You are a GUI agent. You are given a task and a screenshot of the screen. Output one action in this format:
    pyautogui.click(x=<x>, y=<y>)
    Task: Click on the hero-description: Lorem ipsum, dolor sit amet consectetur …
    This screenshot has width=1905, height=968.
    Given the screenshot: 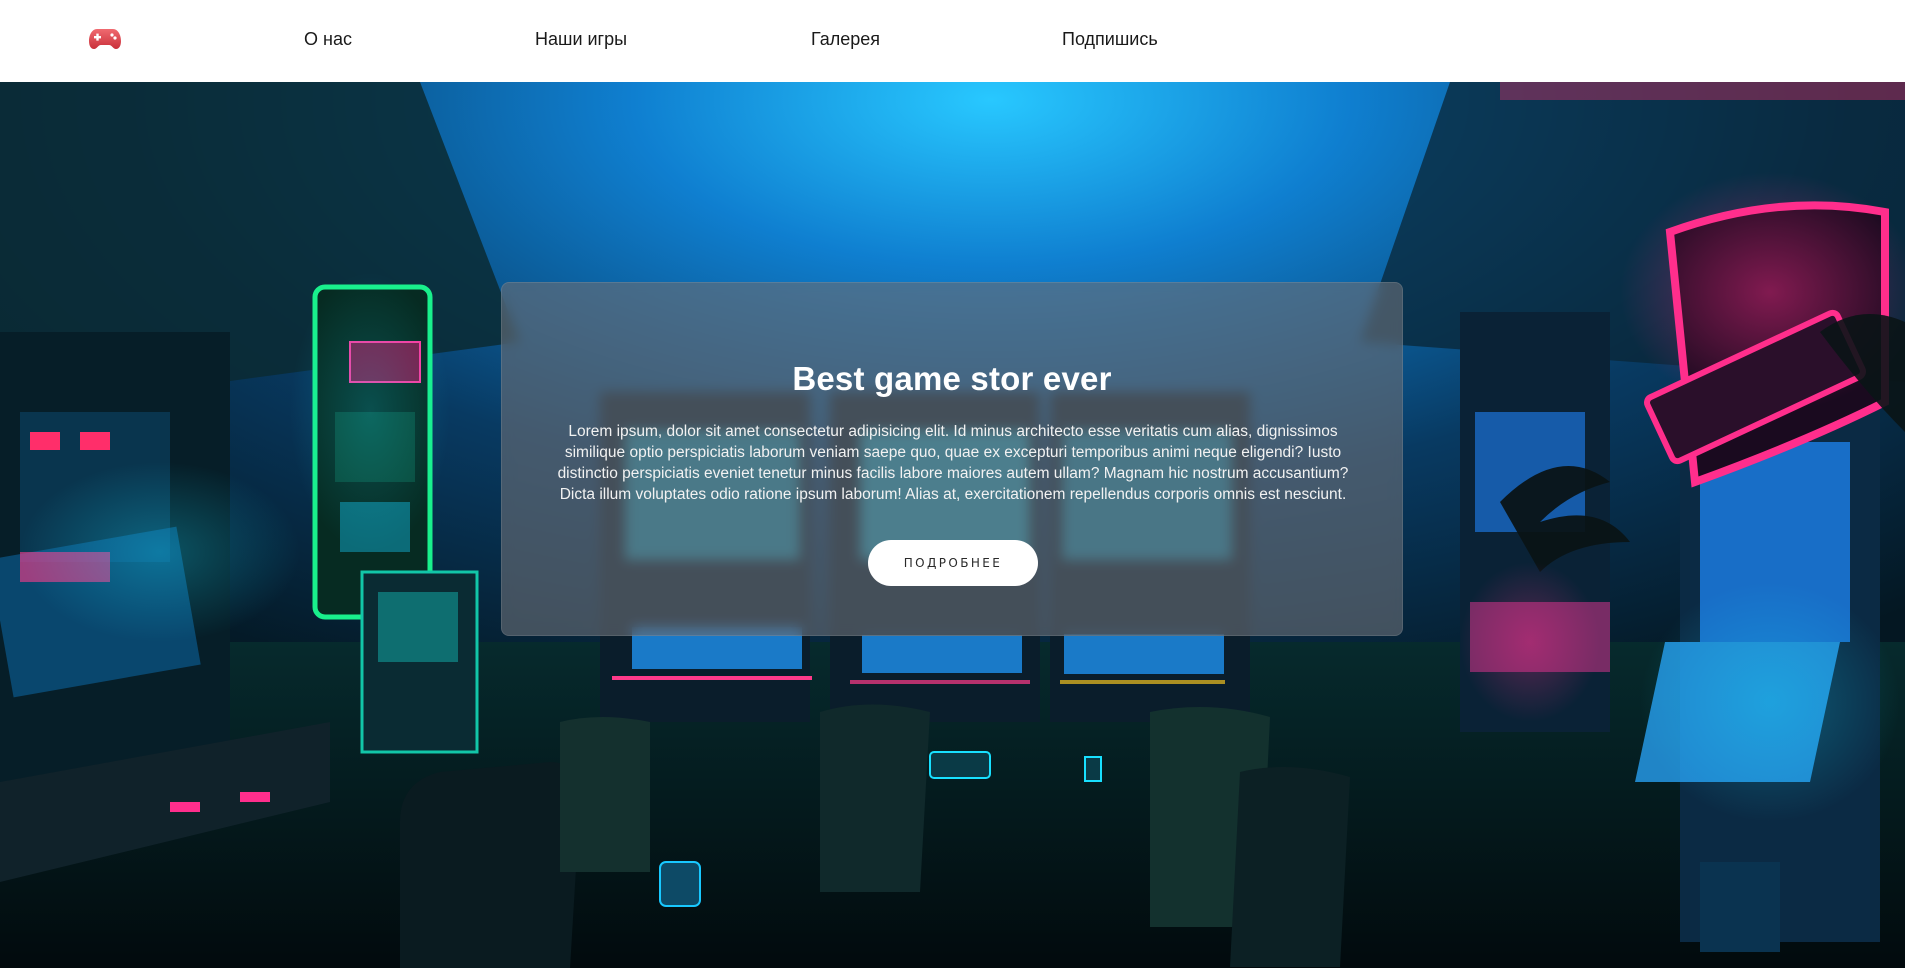 What is the action you would take?
    pyautogui.click(x=953, y=463)
    